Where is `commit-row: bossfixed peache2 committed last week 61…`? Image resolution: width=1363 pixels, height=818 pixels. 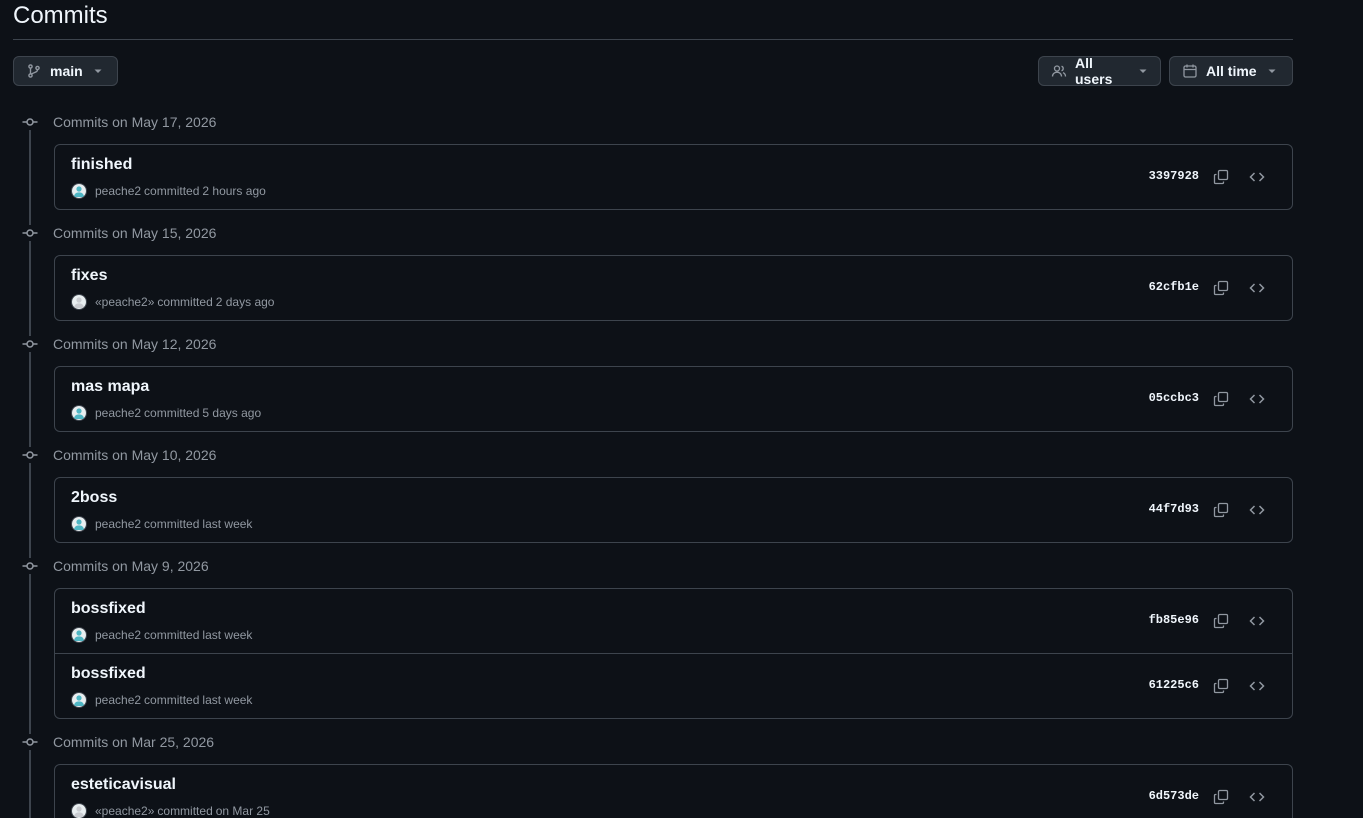
commit-row: bossfixed peache2 committed last week 61… is located at coordinates (673, 685).